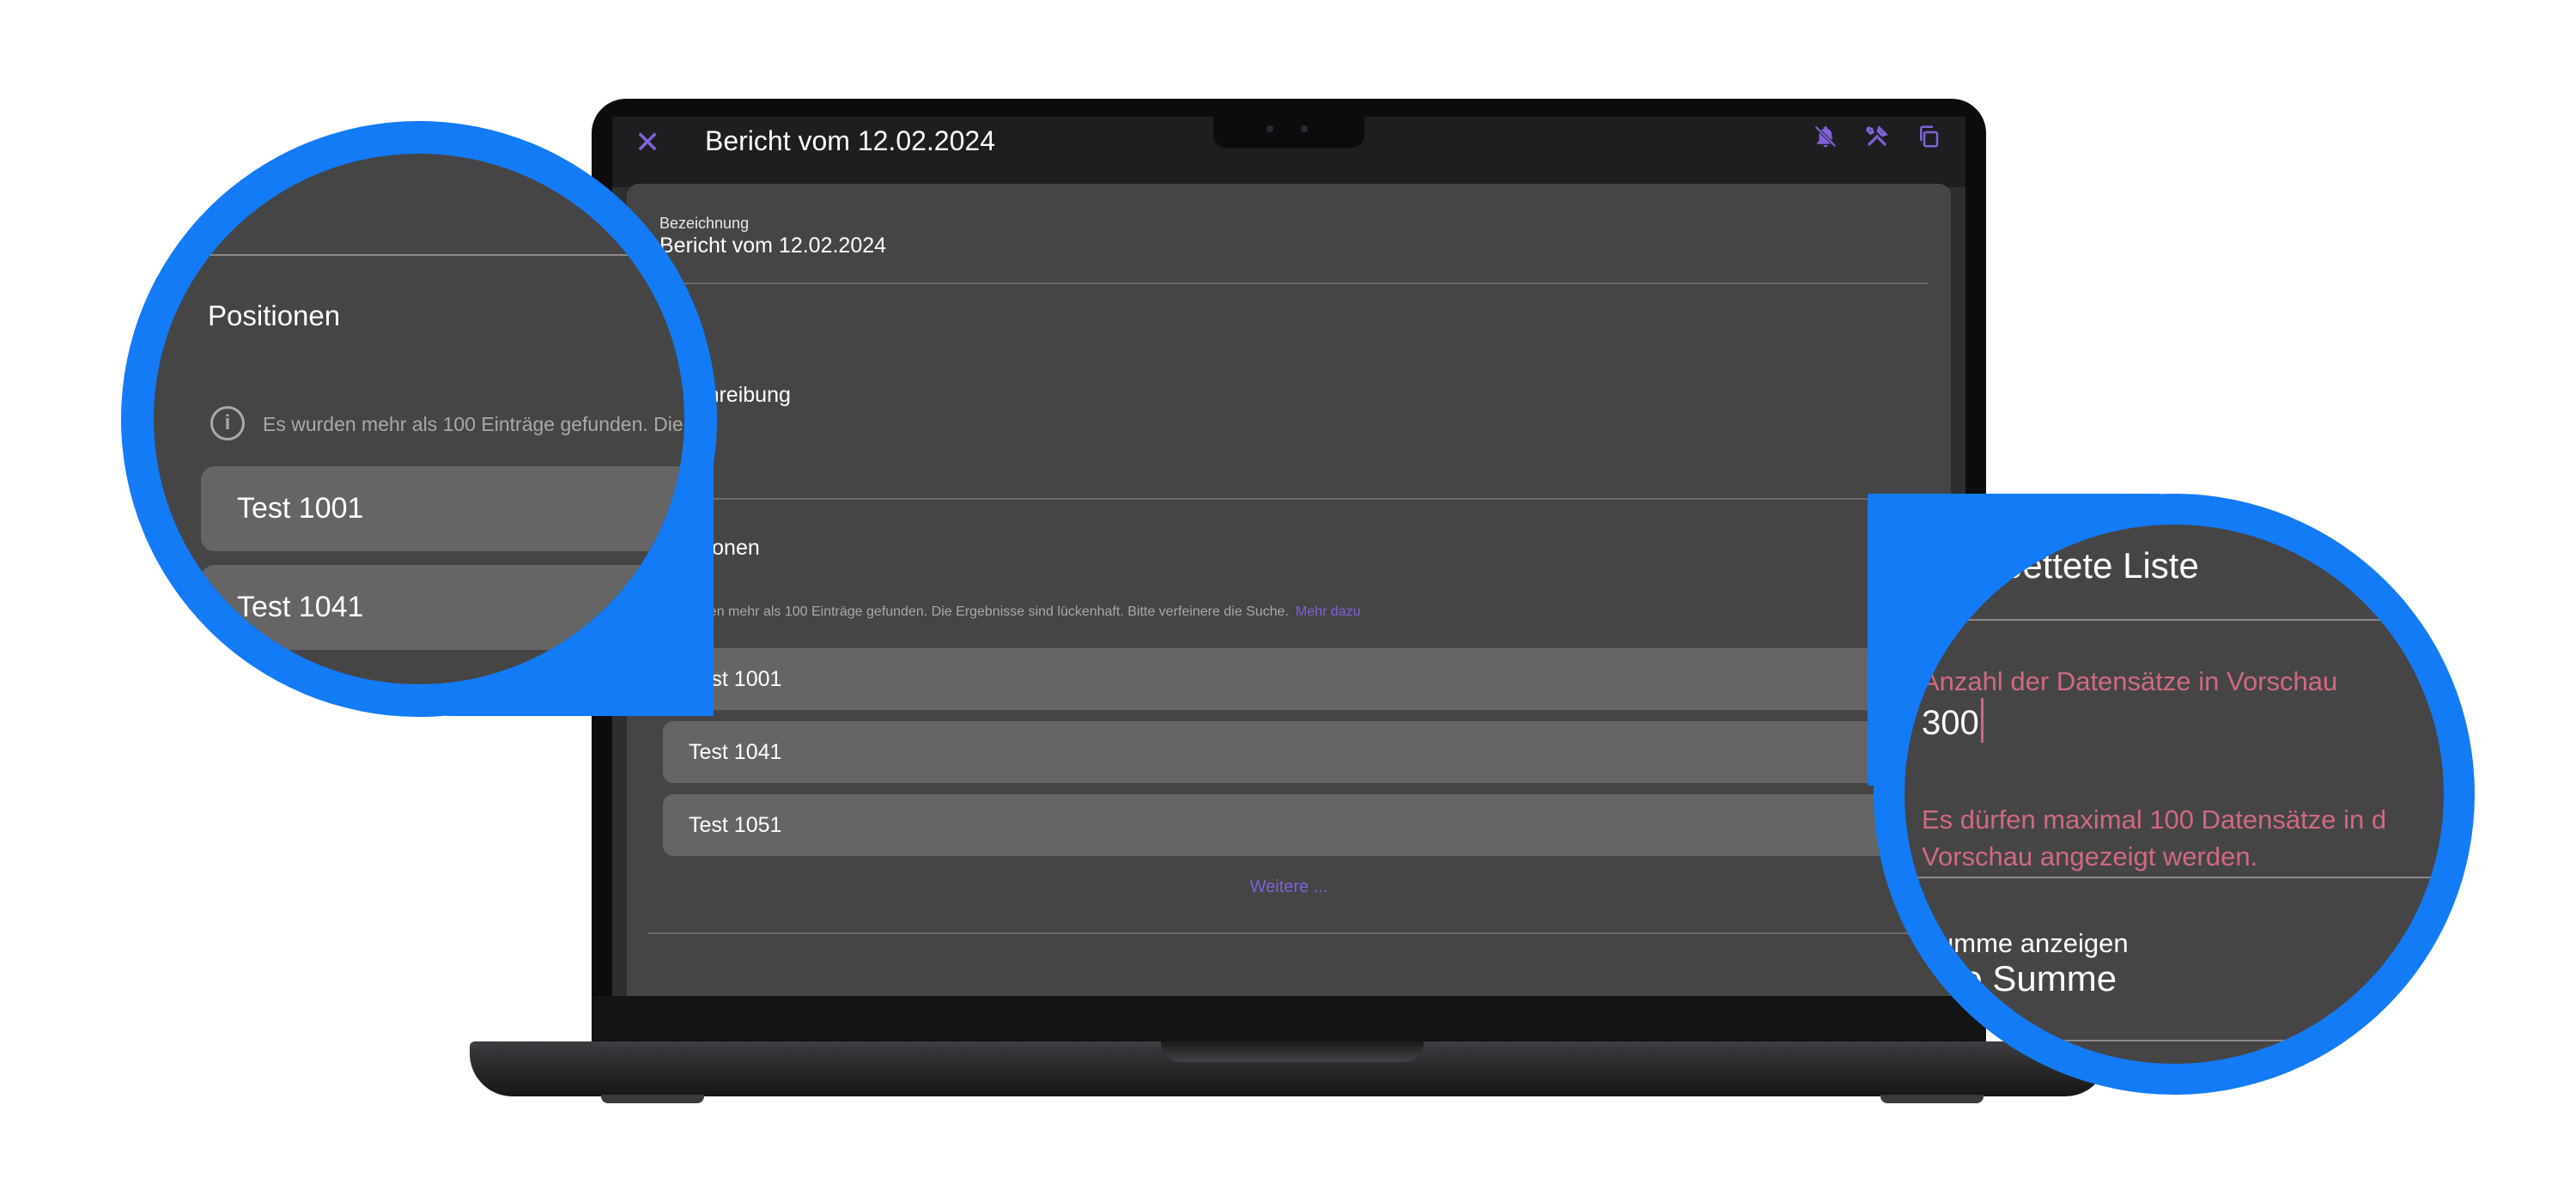  I want to click on sum-value: ne Summe, so click(2029, 978).